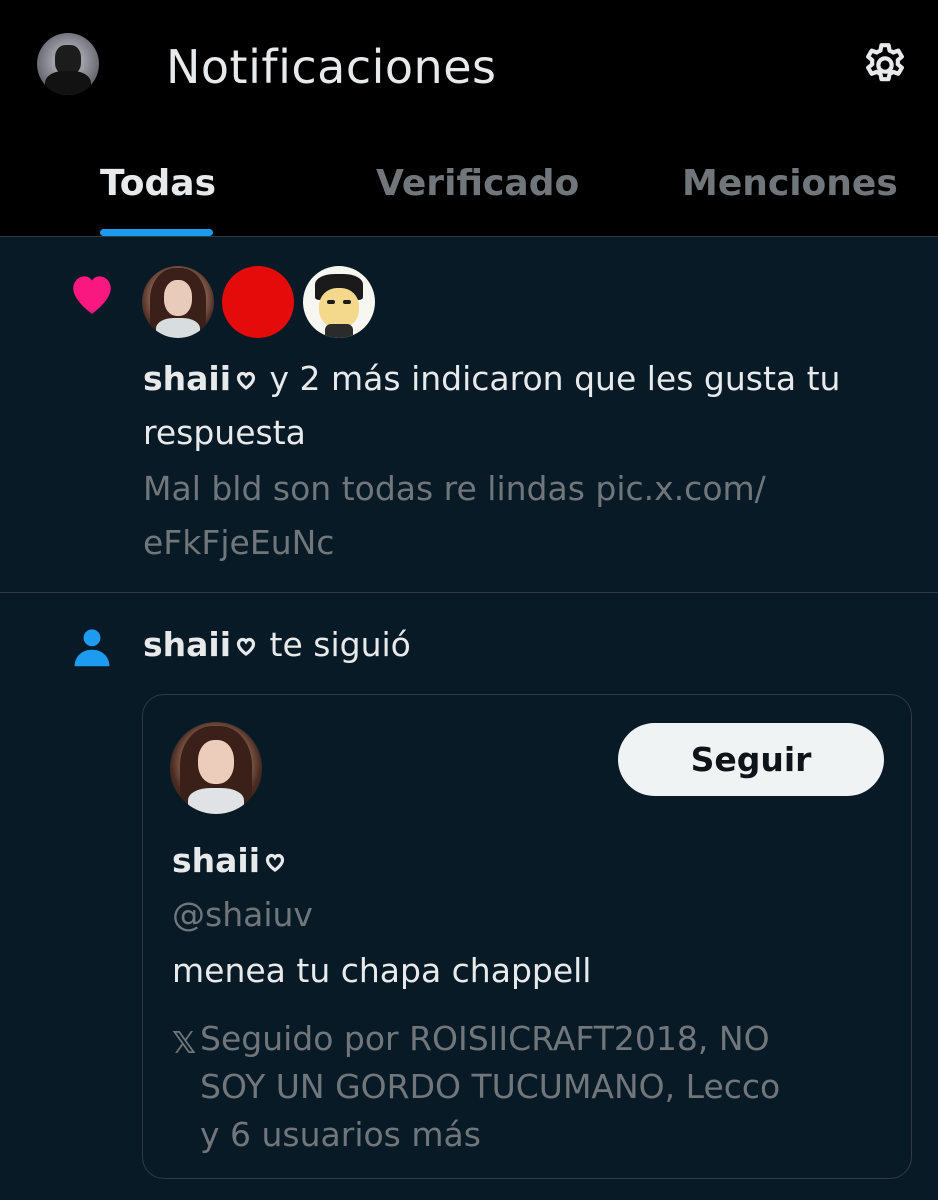  Describe the element at coordinates (485, 1038) in the screenshot. I see `followed-by-text: Seguido por ROISIICRAFT2018, NO` at that location.